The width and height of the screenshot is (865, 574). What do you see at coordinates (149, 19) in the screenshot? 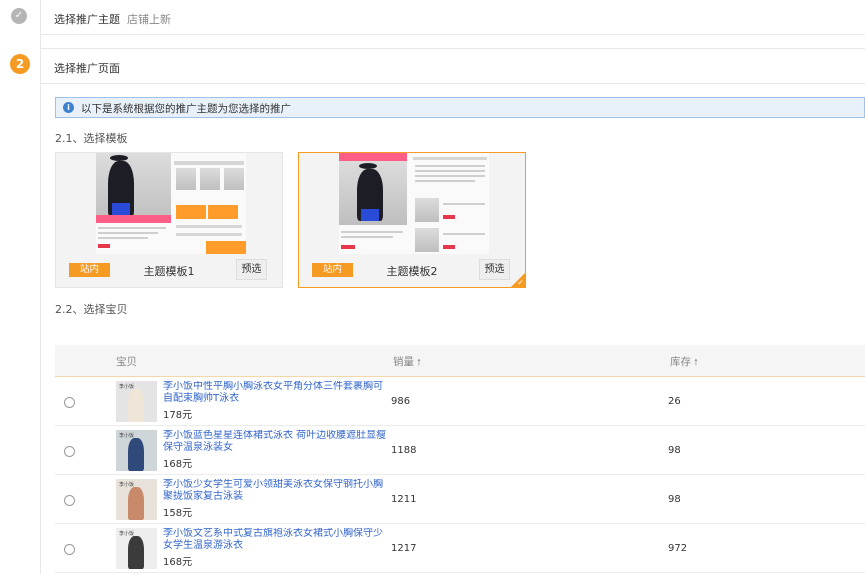
I see `step1-subtitle: 店铺上新` at bounding box center [149, 19].